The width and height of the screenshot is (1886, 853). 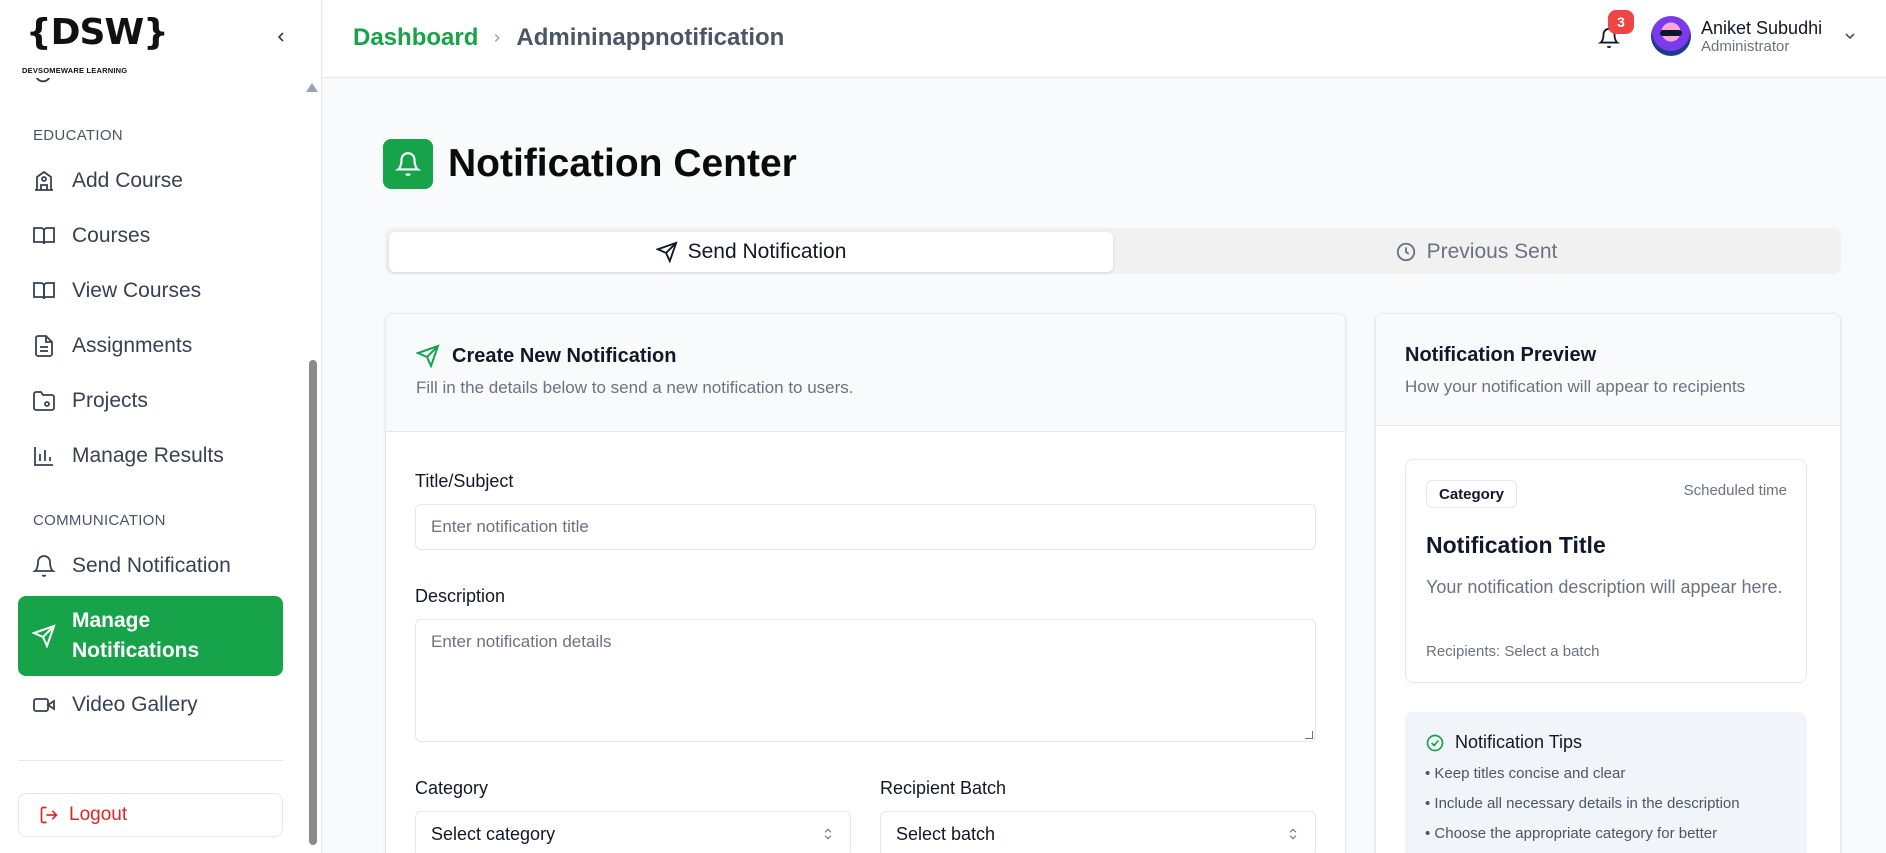 I want to click on breadcrumb: Dashboard Admininappnotification, so click(x=568, y=38).